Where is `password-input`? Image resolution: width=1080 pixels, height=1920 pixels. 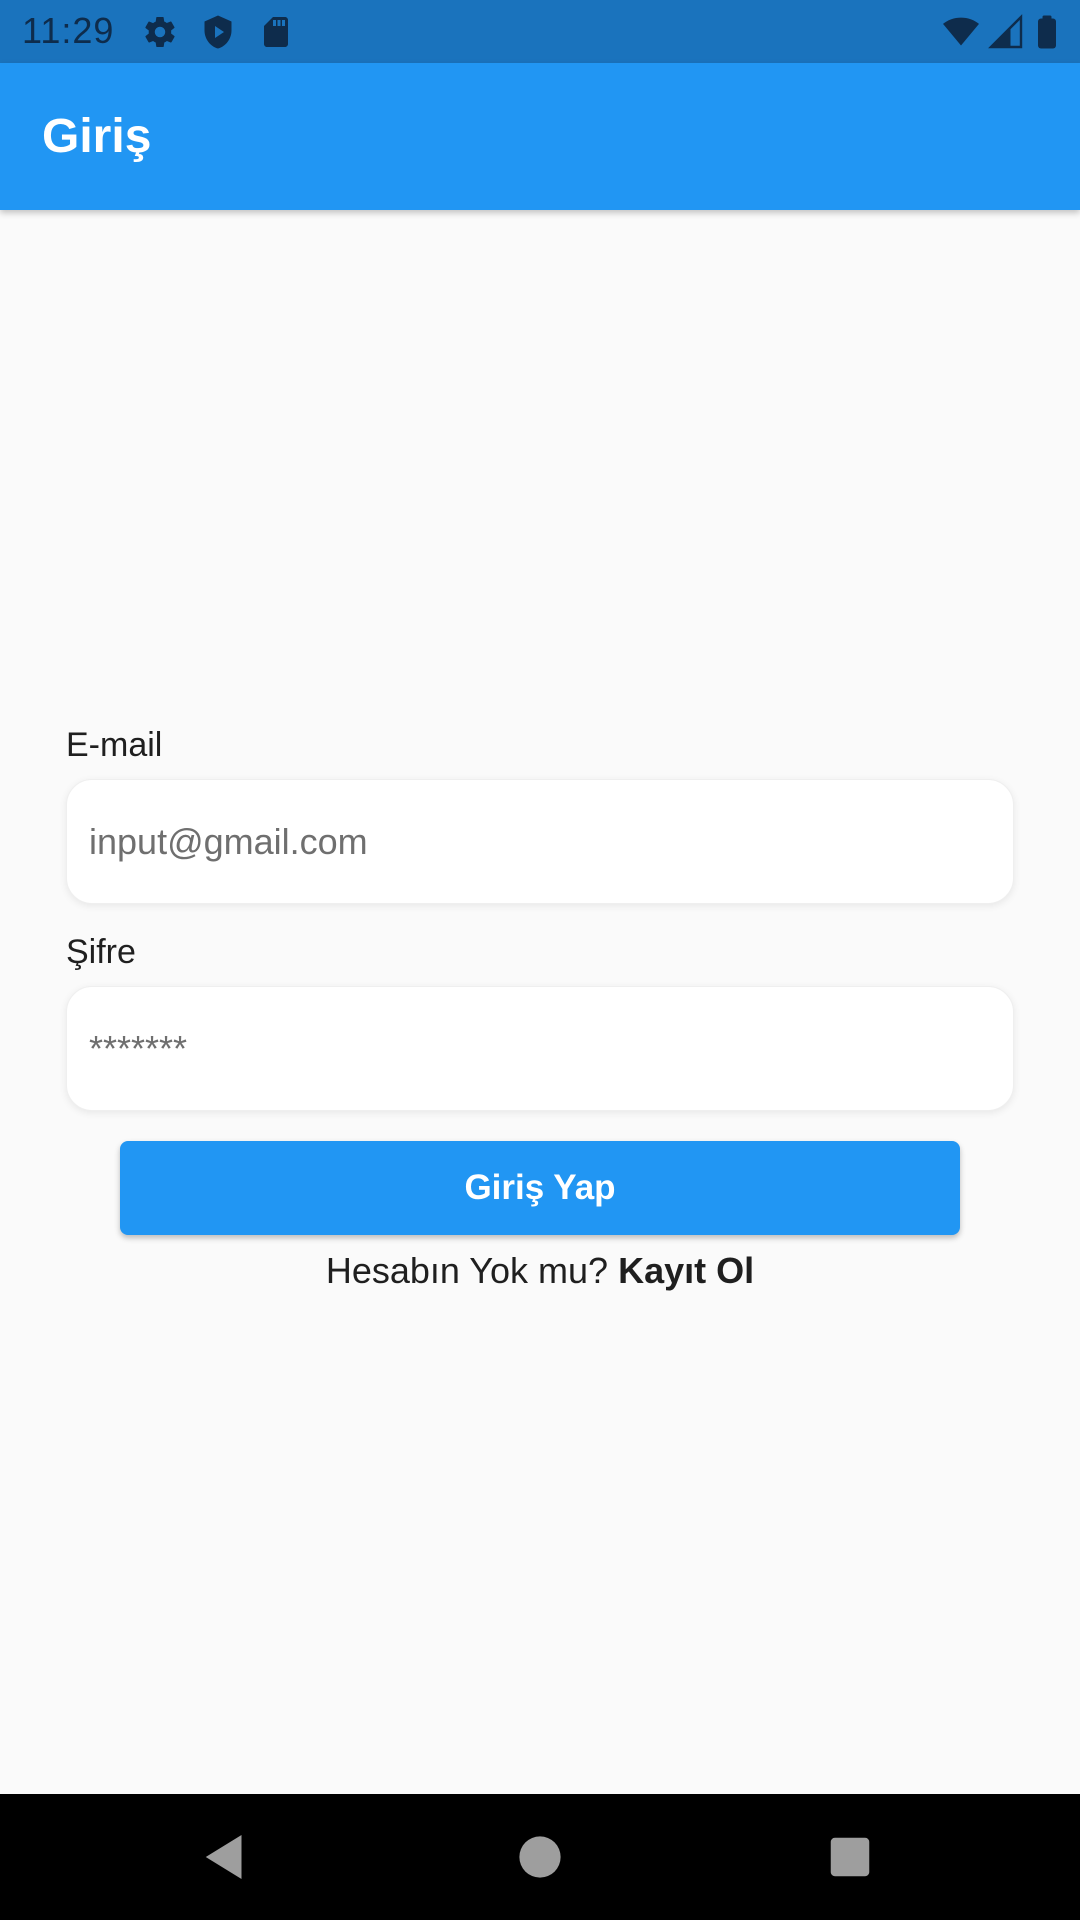
password-input is located at coordinates (537, 1048).